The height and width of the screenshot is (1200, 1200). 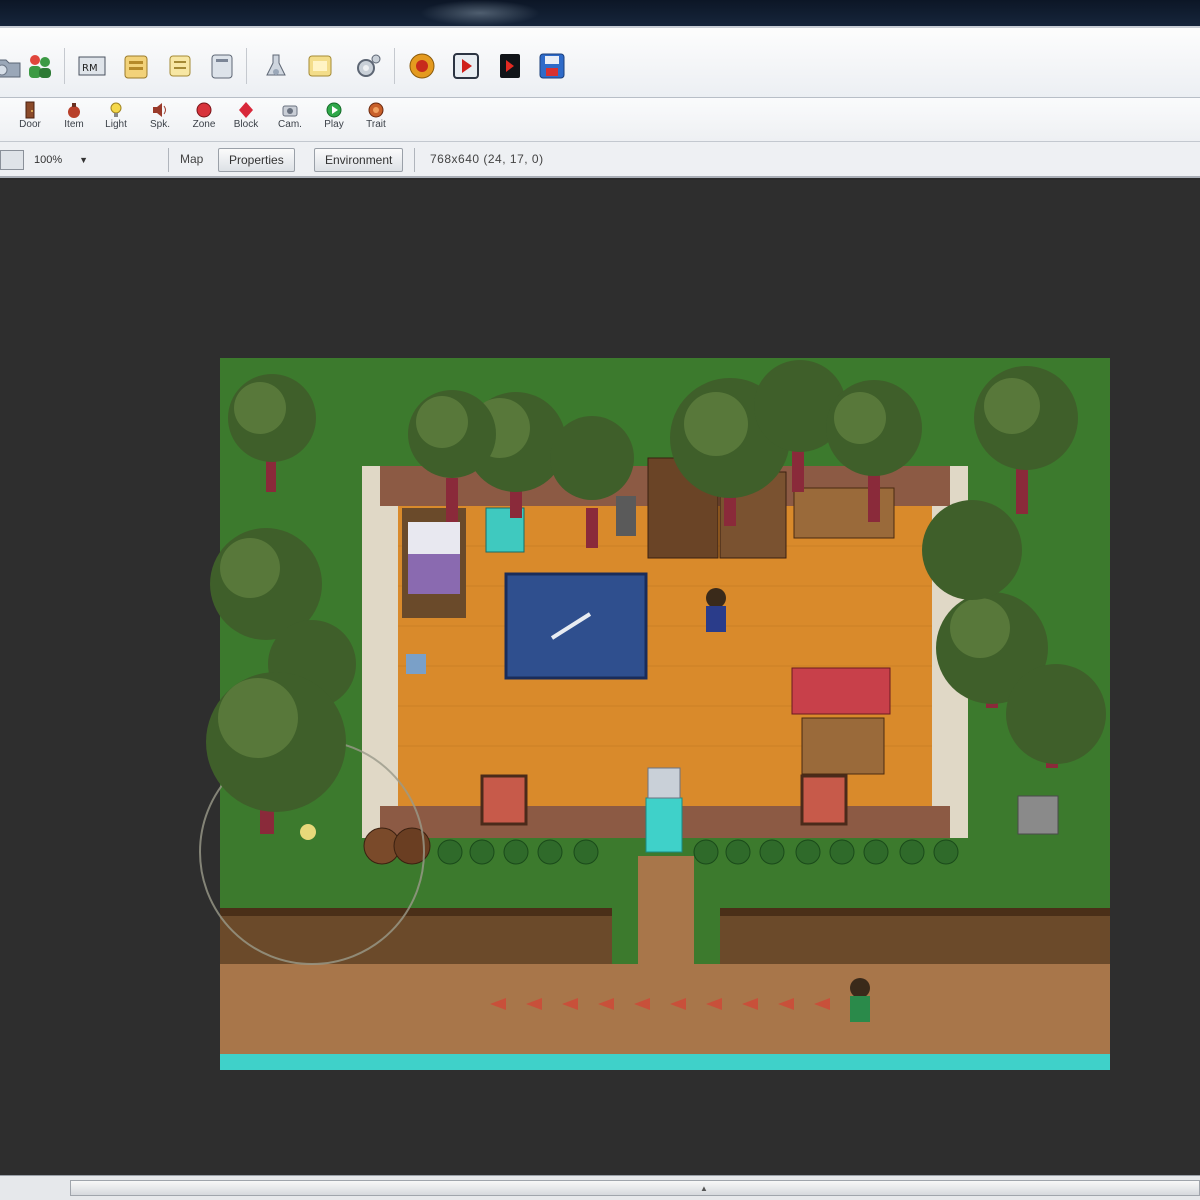 What do you see at coordinates (334, 110) in the screenshot?
I see `play-start-icon` at bounding box center [334, 110].